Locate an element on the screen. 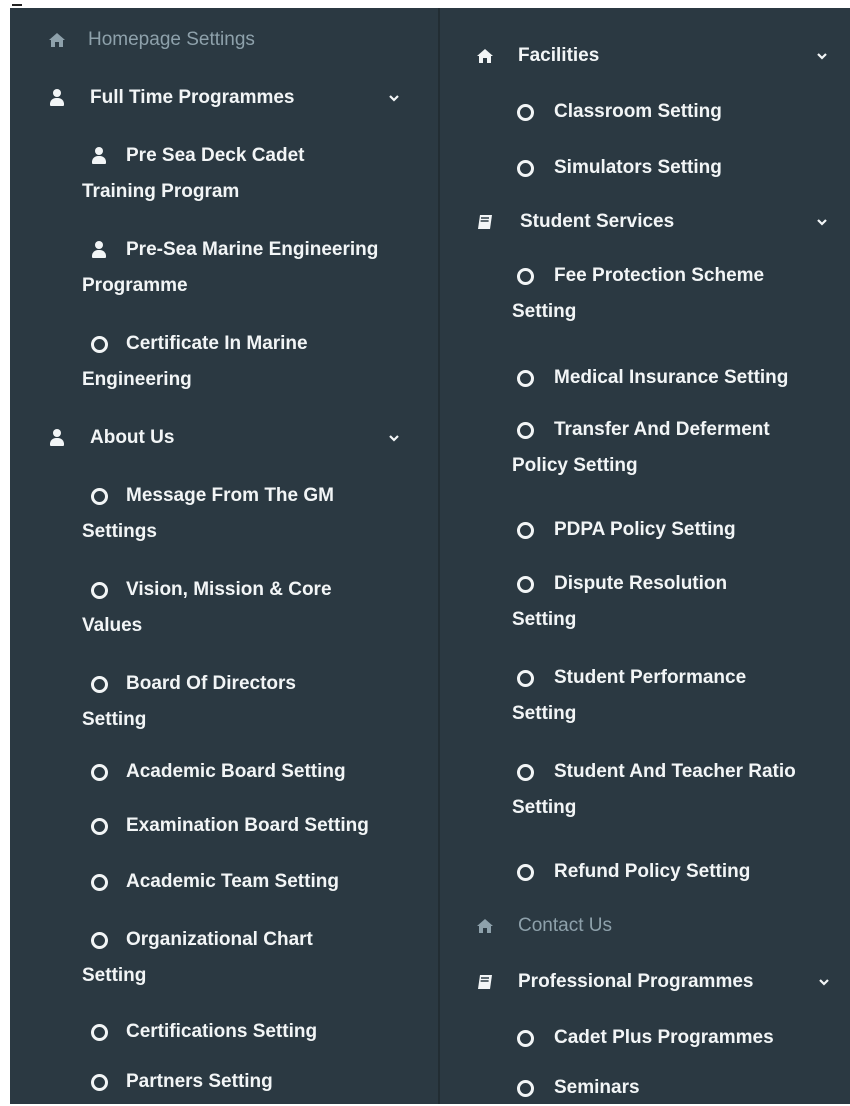 The image size is (850, 1106). submenu-item-label: Fee Protection Scheme Setting is located at coordinates (638, 293).